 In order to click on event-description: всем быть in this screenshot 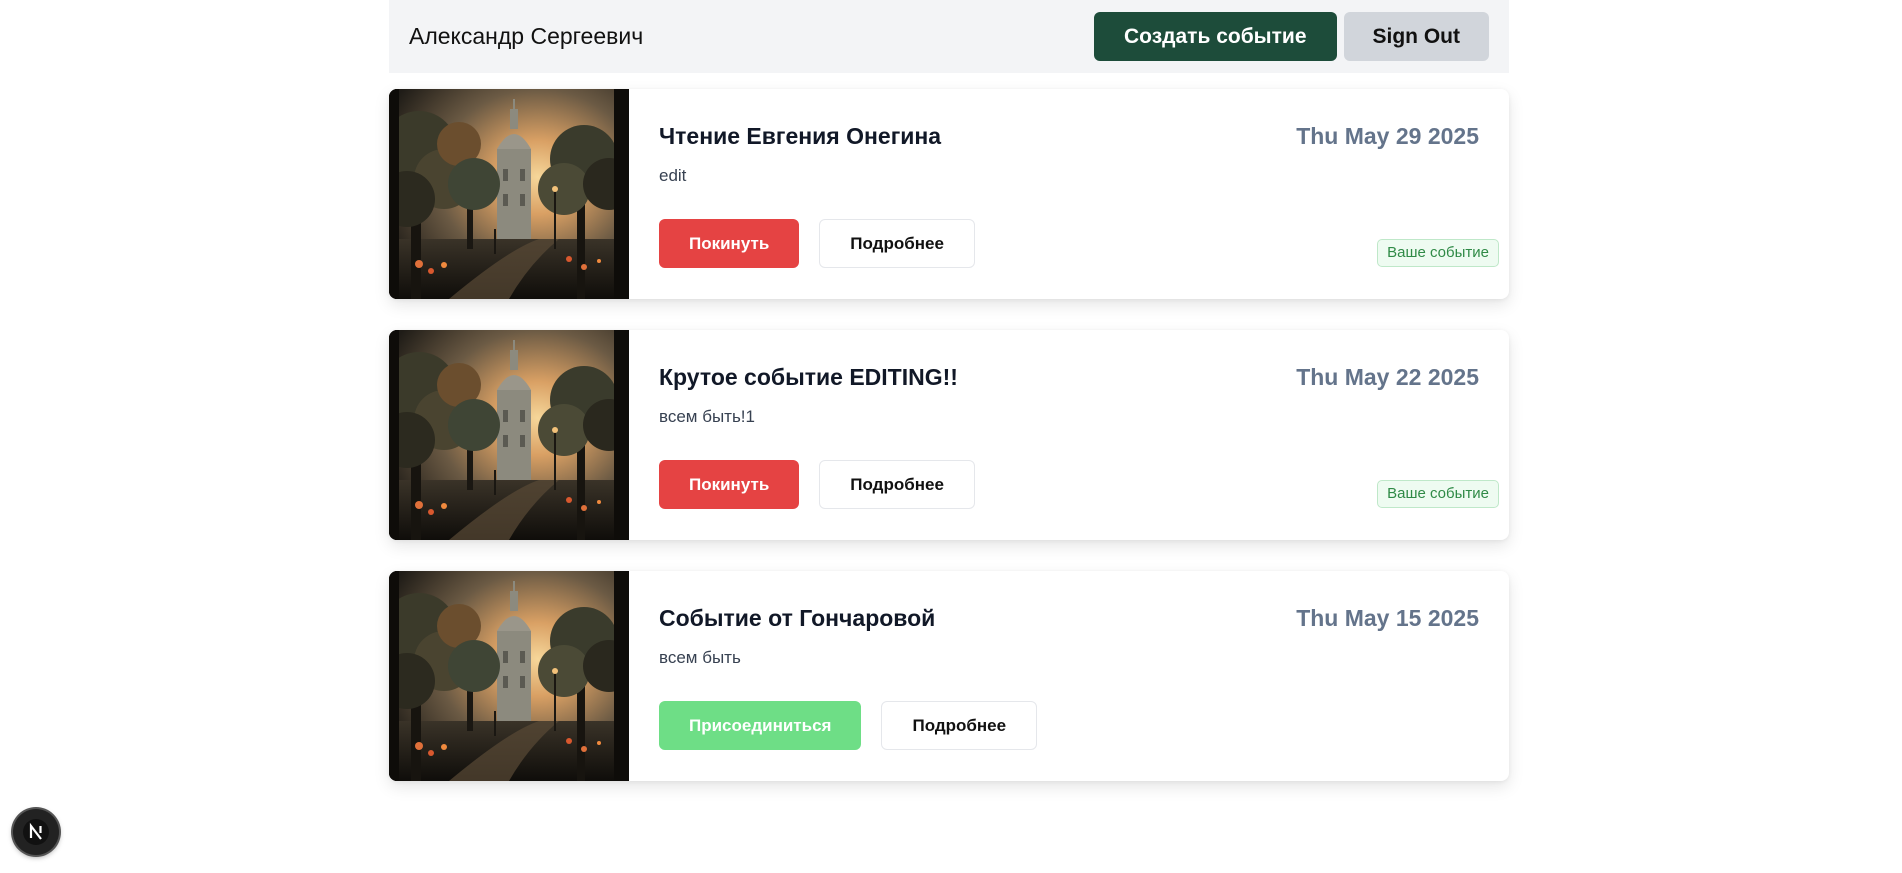, I will do `click(700, 657)`.